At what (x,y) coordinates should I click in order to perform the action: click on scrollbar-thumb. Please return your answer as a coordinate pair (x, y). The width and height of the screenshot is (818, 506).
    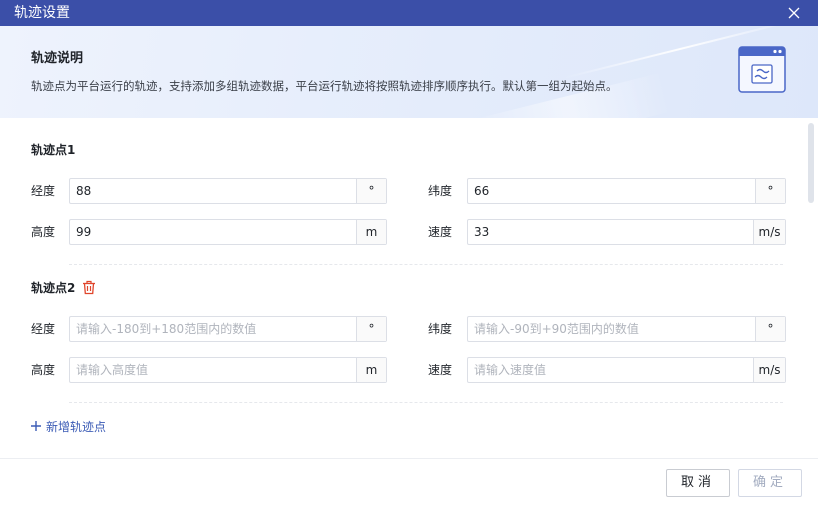
    Looking at the image, I should click on (811, 163).